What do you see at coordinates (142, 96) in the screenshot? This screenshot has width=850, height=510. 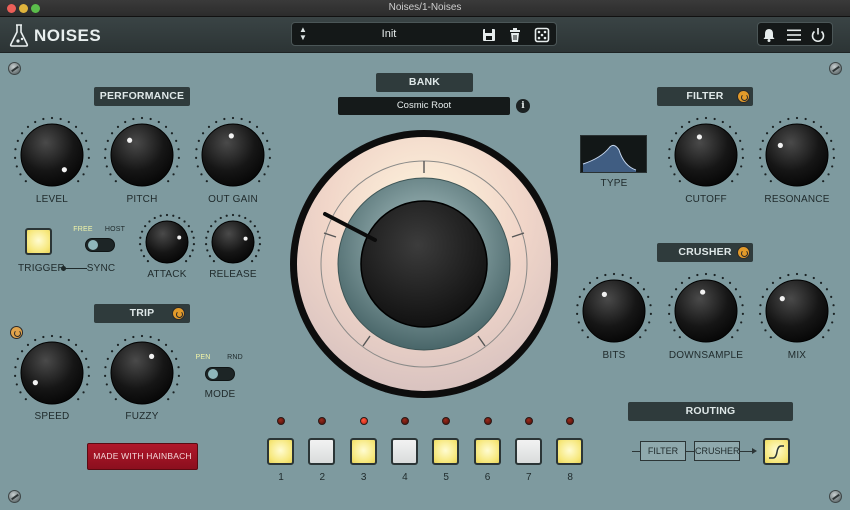 I see `performance-section-label: PERFORMANCE` at bounding box center [142, 96].